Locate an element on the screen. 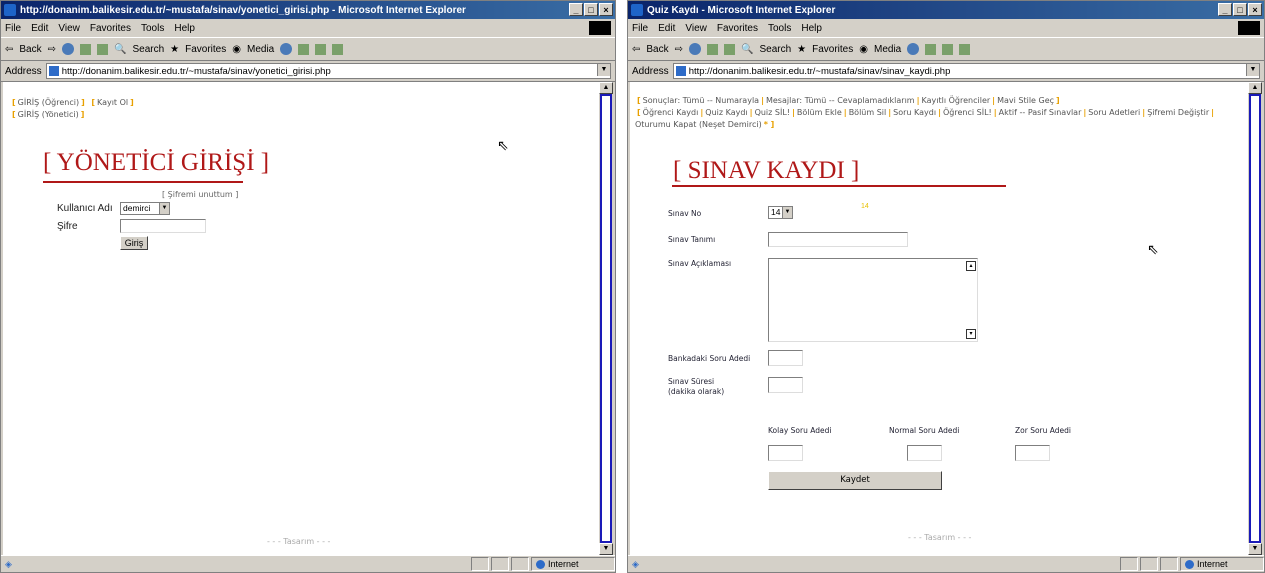 The image size is (1265, 573). nav-register: Kayıt Ol is located at coordinates (112, 102).